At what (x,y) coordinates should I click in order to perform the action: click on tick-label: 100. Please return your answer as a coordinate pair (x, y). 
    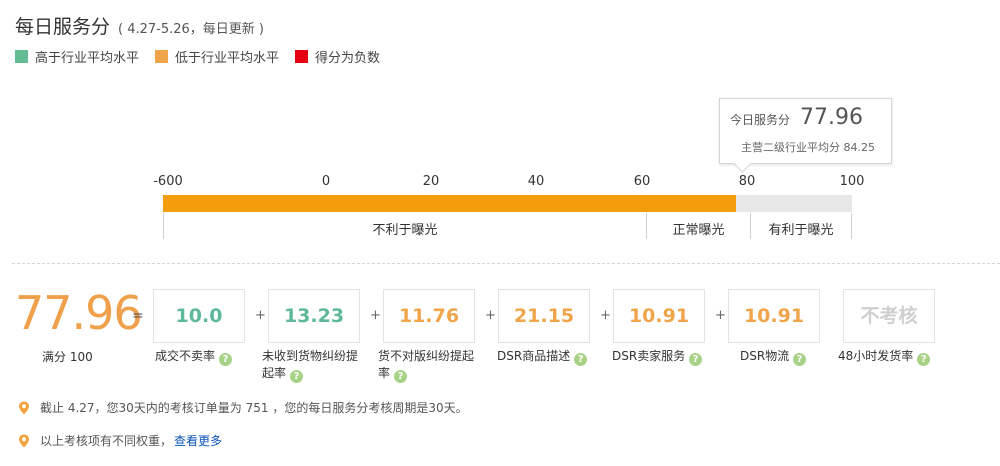
    Looking at the image, I should click on (852, 181).